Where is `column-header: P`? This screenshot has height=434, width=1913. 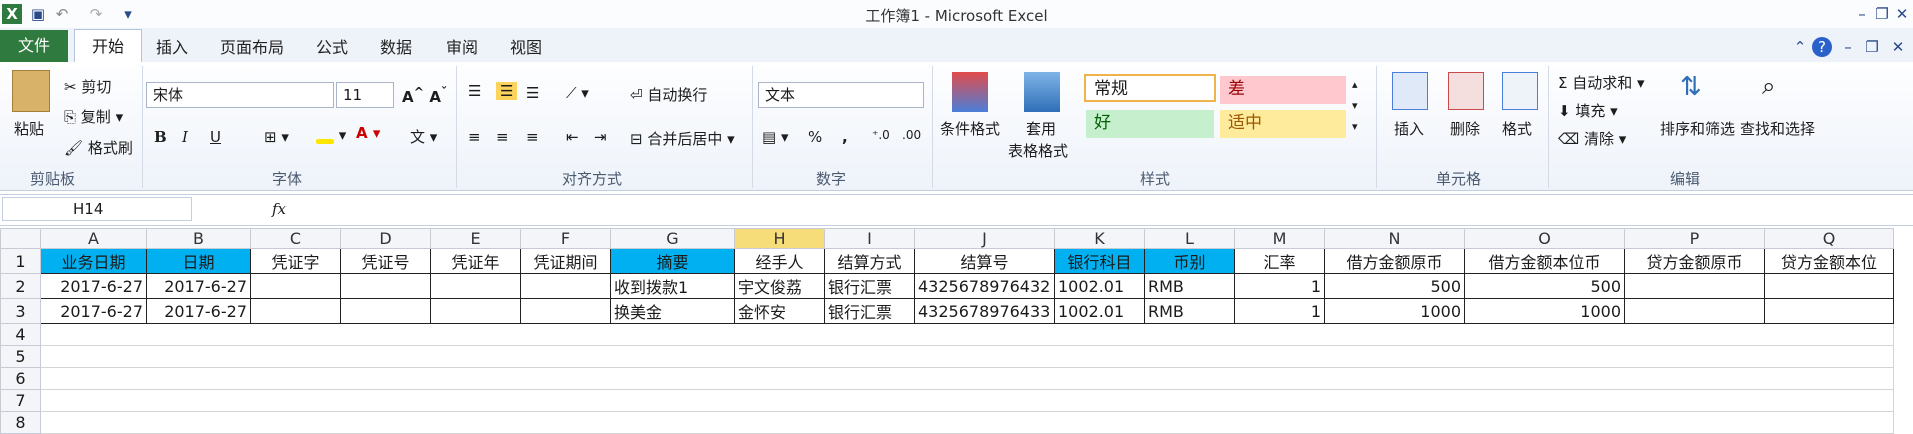
column-header: P is located at coordinates (1694, 238).